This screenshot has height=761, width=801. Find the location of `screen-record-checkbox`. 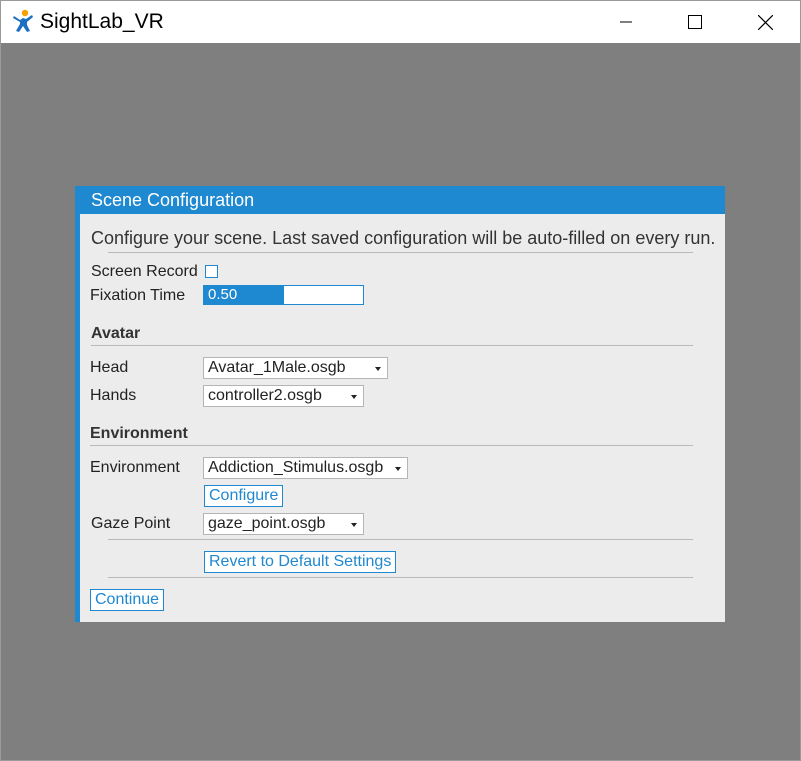

screen-record-checkbox is located at coordinates (211, 271).